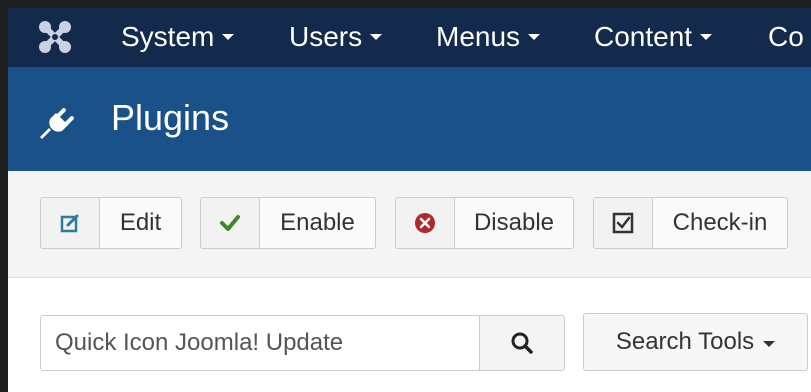 This screenshot has width=811, height=392. I want to click on check-icon, so click(230, 223).